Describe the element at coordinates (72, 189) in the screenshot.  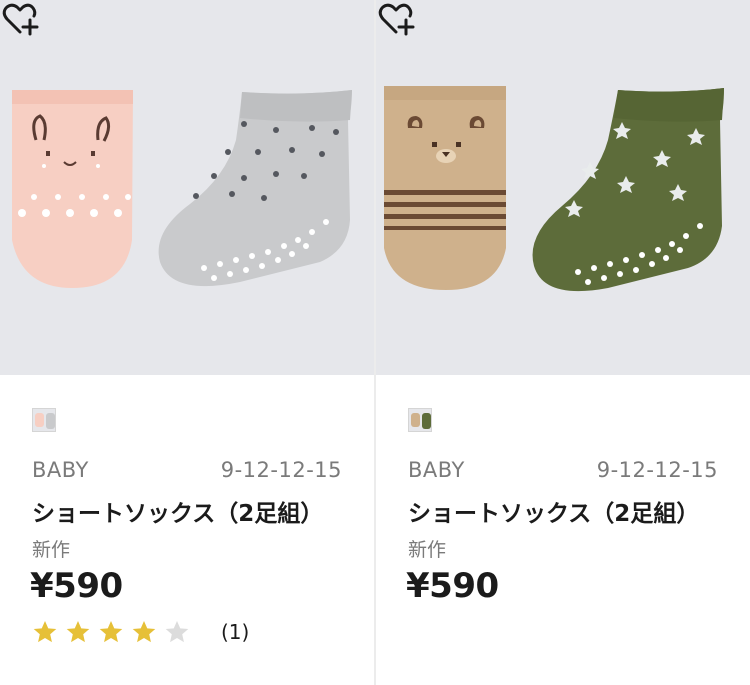
I see `bunny-sock-icon` at that location.